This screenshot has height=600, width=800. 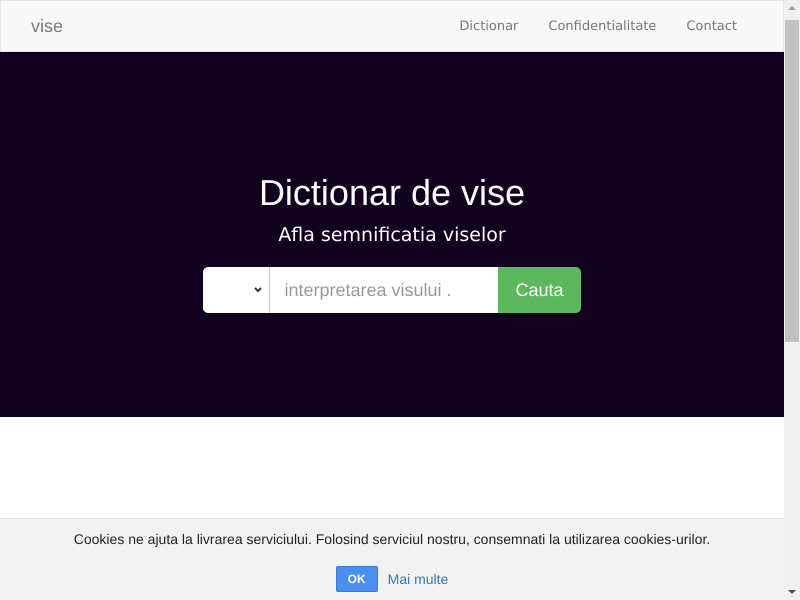 I want to click on scrollbar, so click(x=792, y=300).